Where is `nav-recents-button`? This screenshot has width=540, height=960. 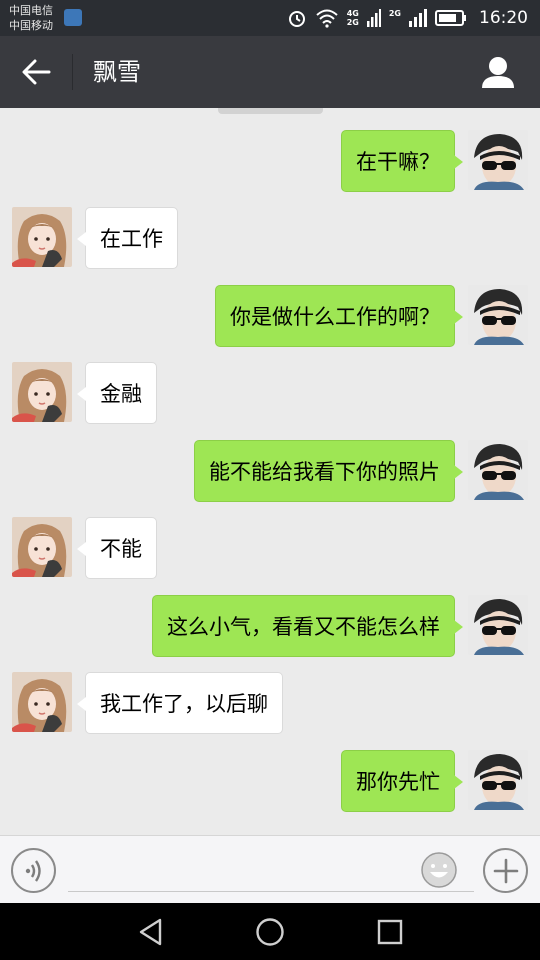
nav-recents-button is located at coordinates (390, 932).